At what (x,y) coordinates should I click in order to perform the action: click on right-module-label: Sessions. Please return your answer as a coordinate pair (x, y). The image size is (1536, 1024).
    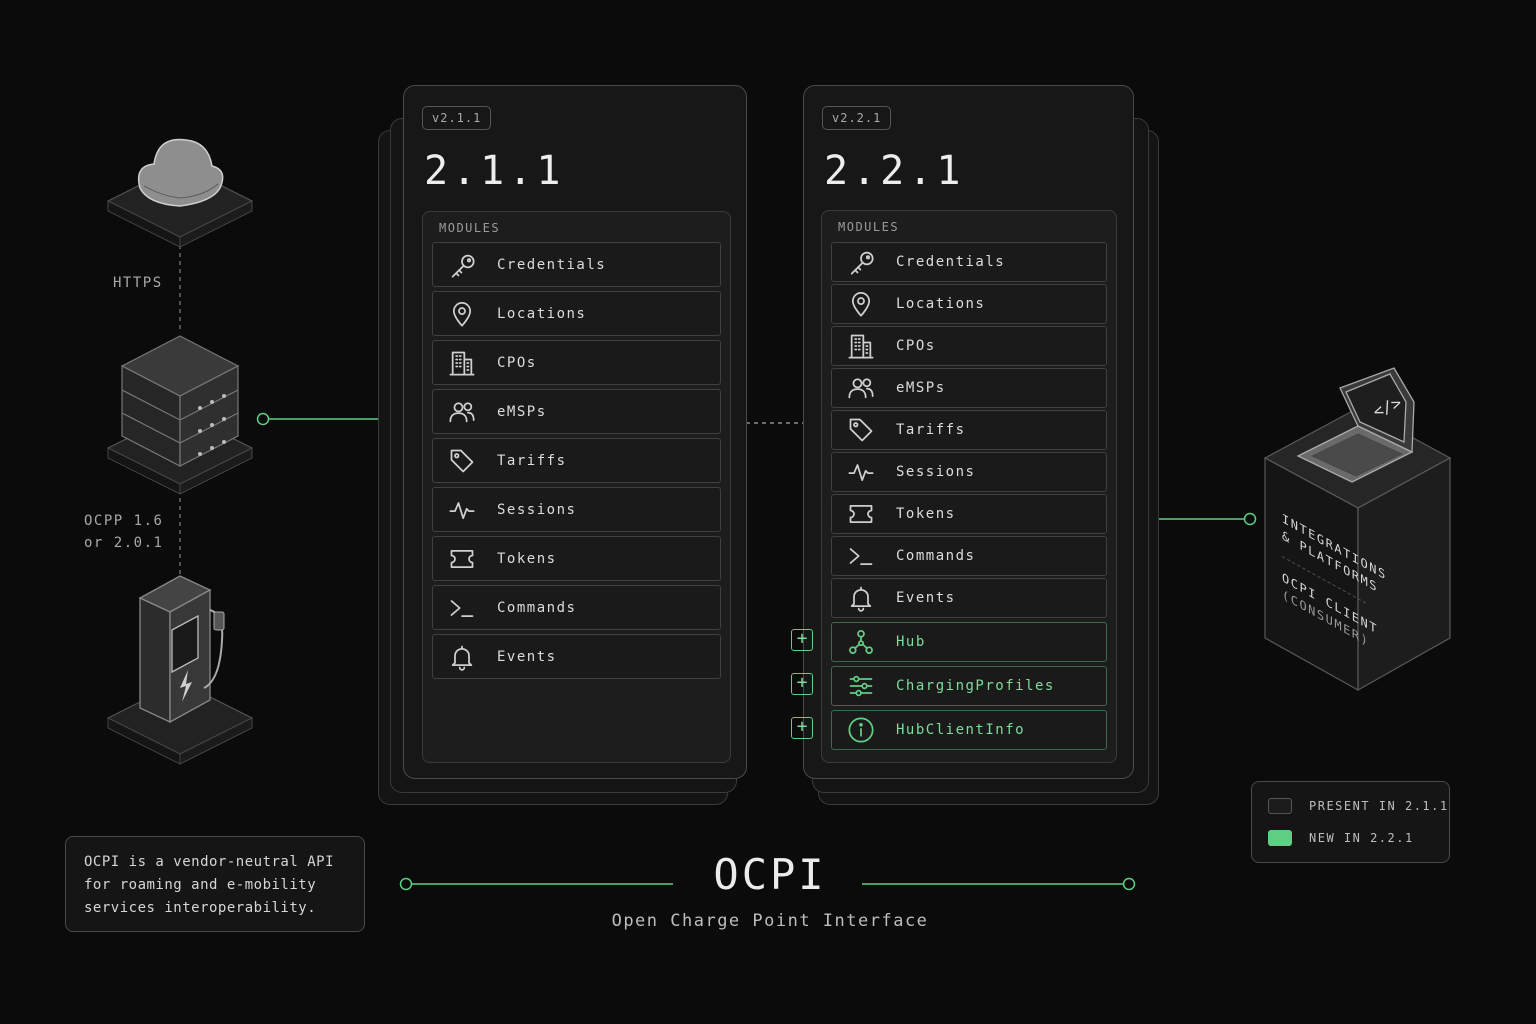
    Looking at the image, I should click on (936, 472).